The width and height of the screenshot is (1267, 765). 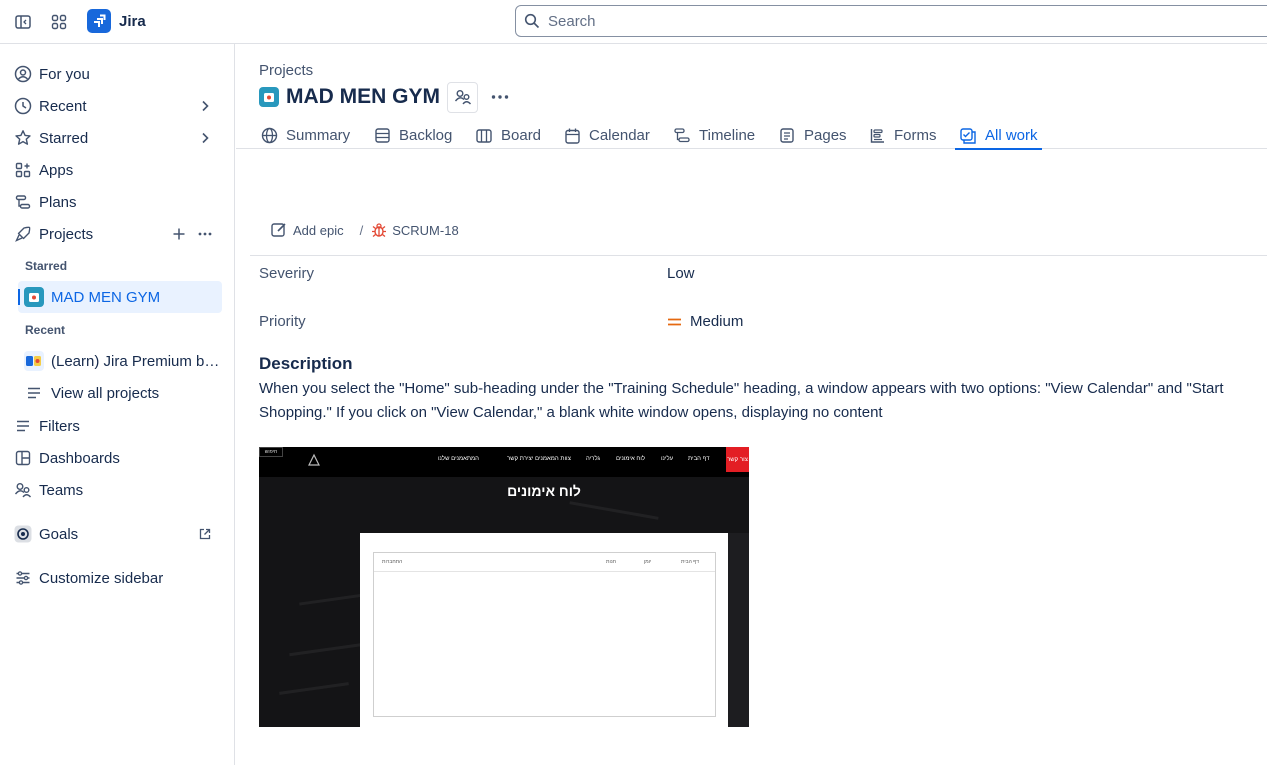 What do you see at coordinates (425, 230) in the screenshot?
I see `issue-key: SCRUM-18` at bounding box center [425, 230].